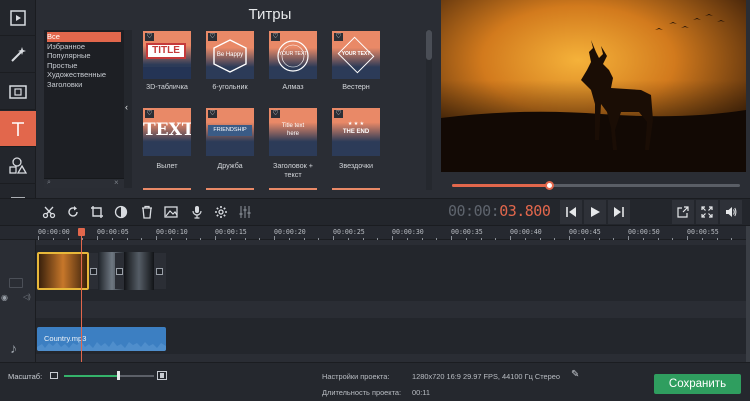 Image resolution: width=750 pixels, height=401 pixels. What do you see at coordinates (356, 132) in the screenshot?
I see `title-tile-stars: ♡ ★ ★ ★ THE END` at bounding box center [356, 132].